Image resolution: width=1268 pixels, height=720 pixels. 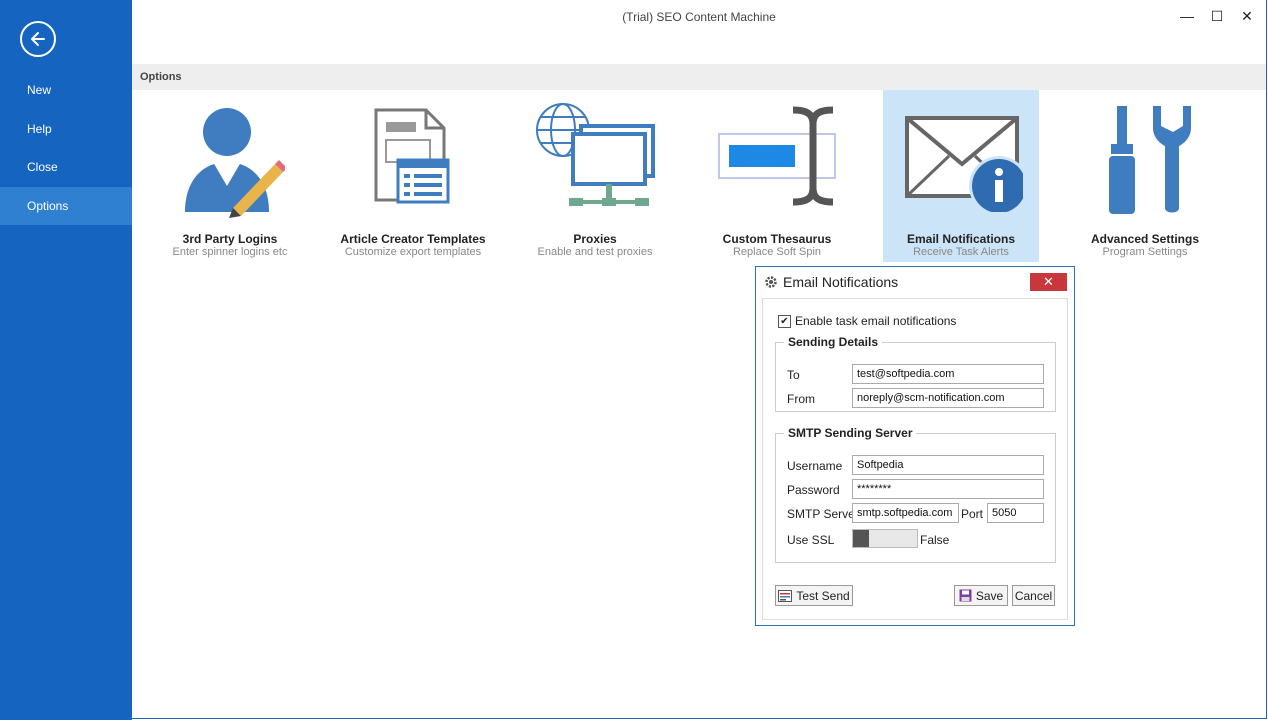 I want to click on gear-icon, so click(x=771, y=282).